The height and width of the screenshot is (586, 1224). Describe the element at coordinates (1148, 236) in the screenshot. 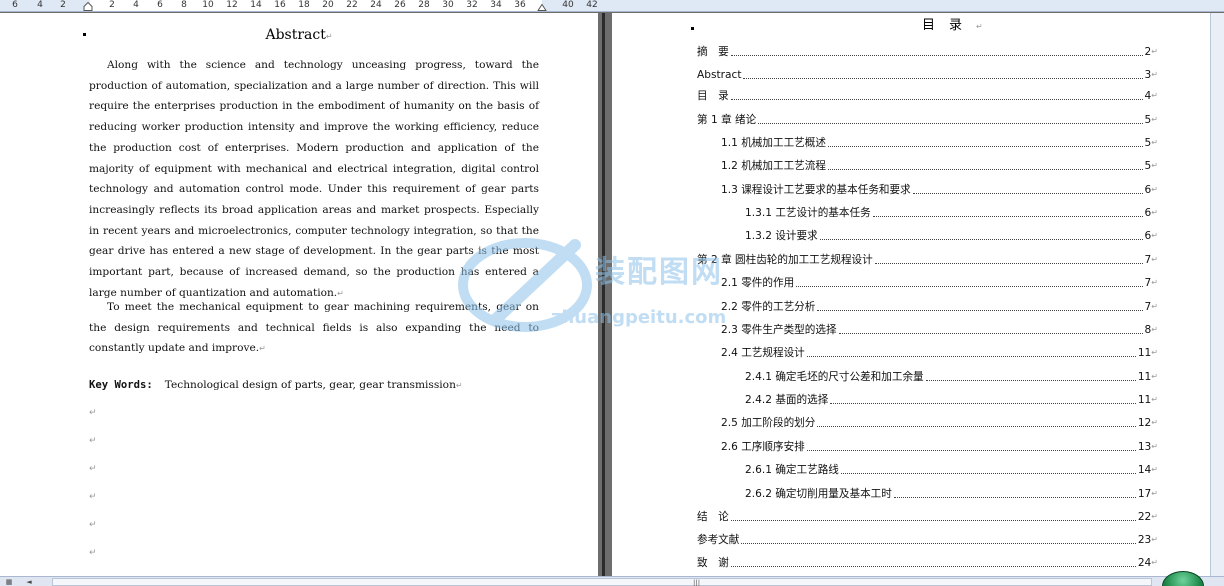

I see `toc-entry-page: 6` at that location.